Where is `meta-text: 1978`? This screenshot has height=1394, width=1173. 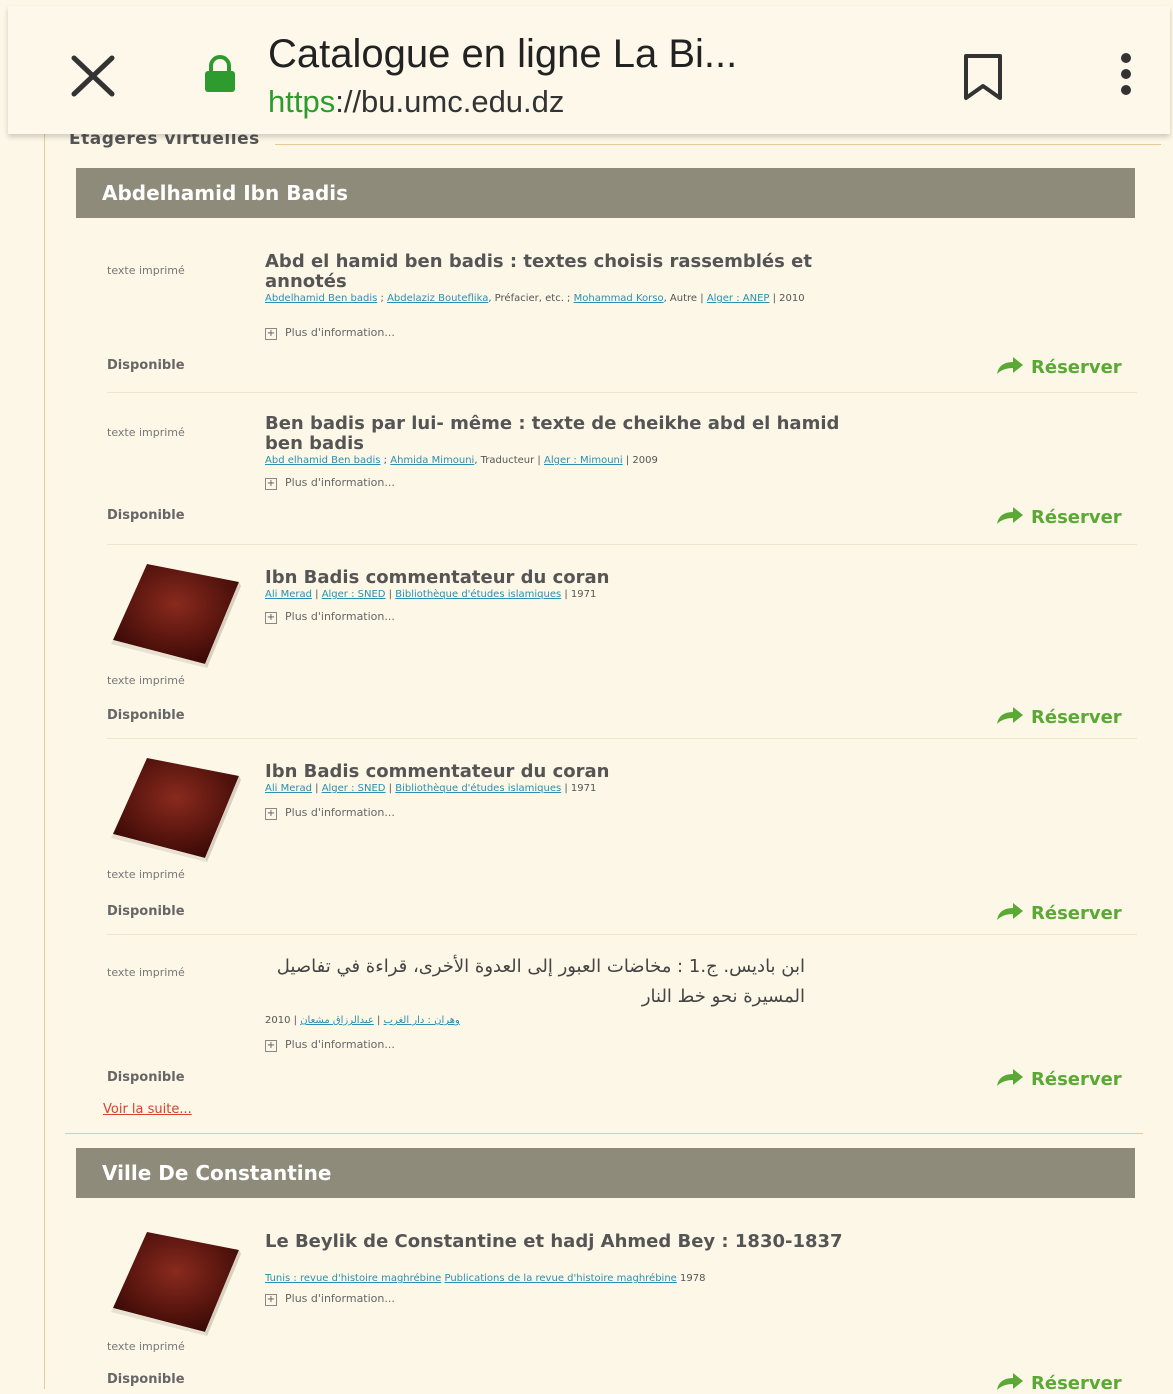
meta-text: 1978 is located at coordinates (691, 1278).